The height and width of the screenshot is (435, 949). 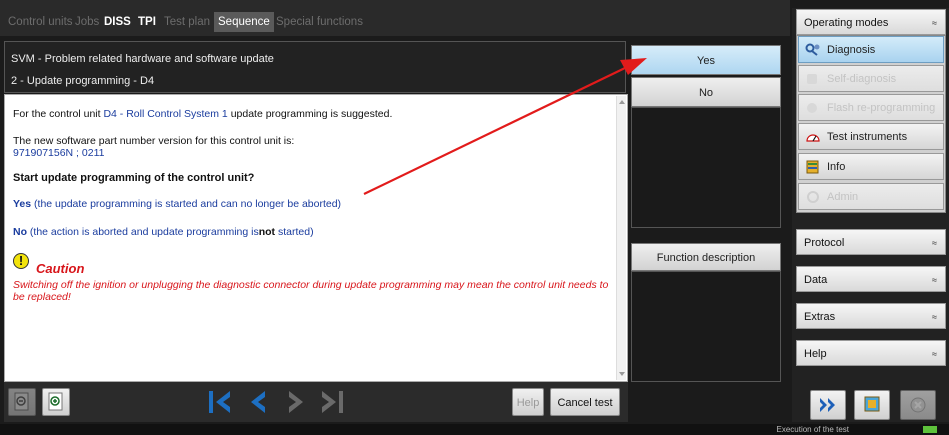 What do you see at coordinates (813, 197) in the screenshot?
I see `admin-icon` at bounding box center [813, 197].